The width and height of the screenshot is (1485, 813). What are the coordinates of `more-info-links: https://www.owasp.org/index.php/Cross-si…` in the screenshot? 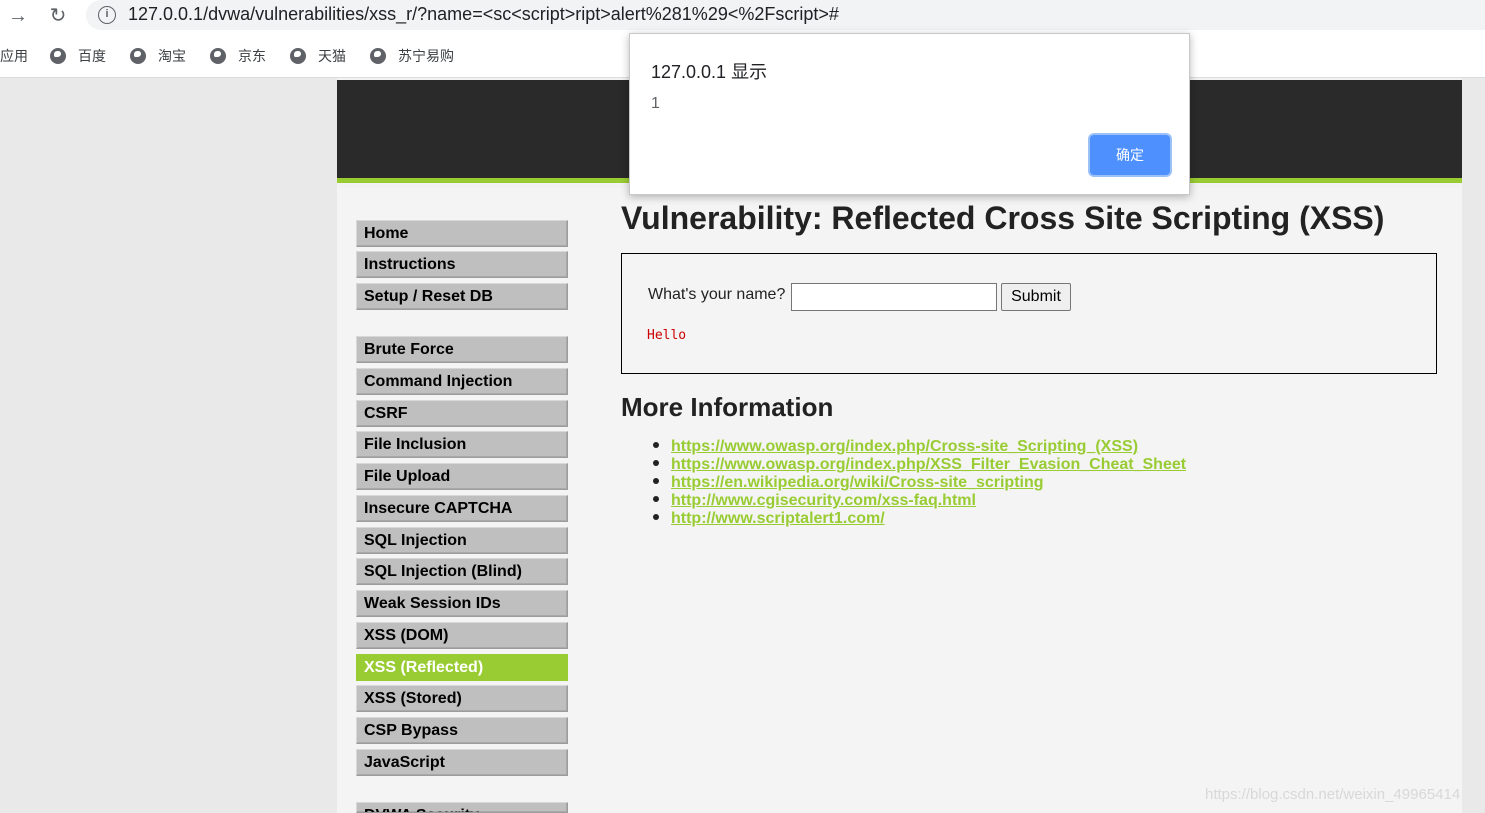 It's located at (919, 483).